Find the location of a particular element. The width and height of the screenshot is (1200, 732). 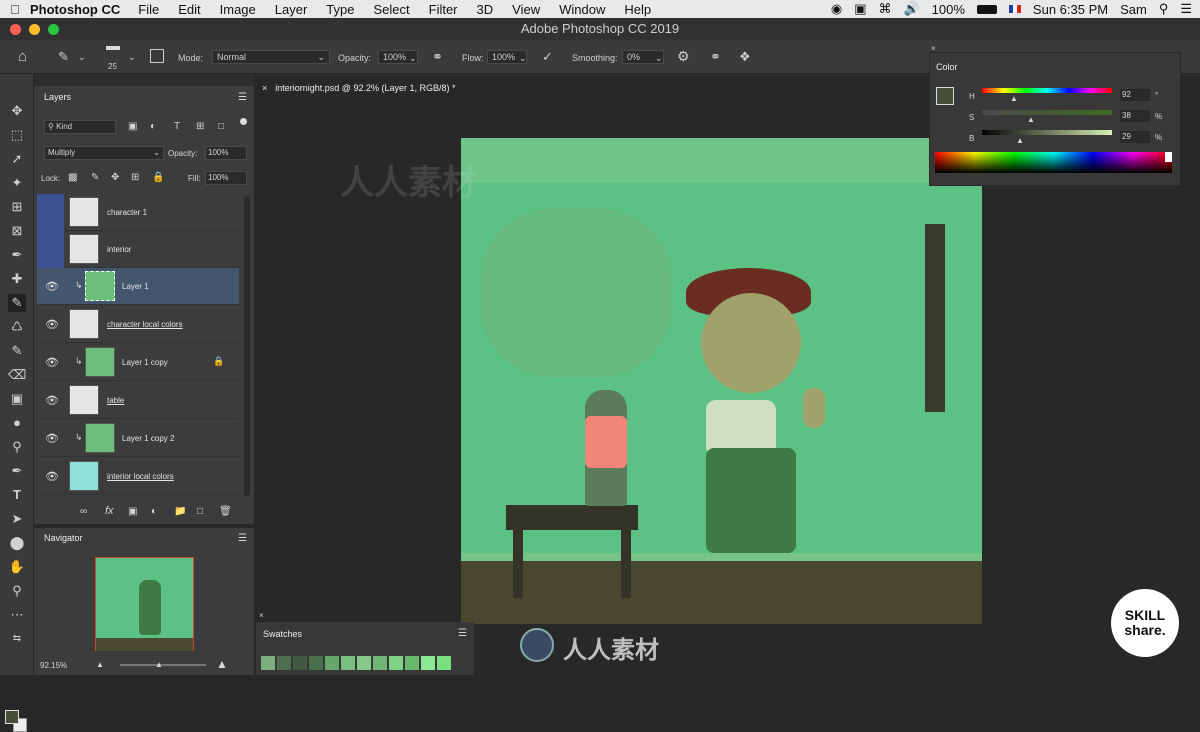

gradient-tool-icon: ▣ is located at coordinates (17, 399).